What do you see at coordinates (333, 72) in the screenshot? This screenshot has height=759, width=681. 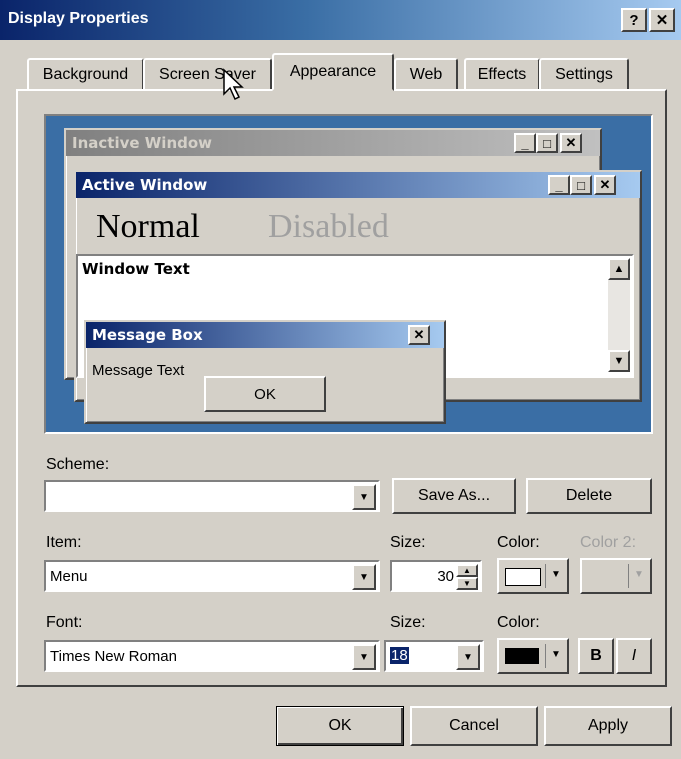 I see `tab-appearance: Appearance` at bounding box center [333, 72].